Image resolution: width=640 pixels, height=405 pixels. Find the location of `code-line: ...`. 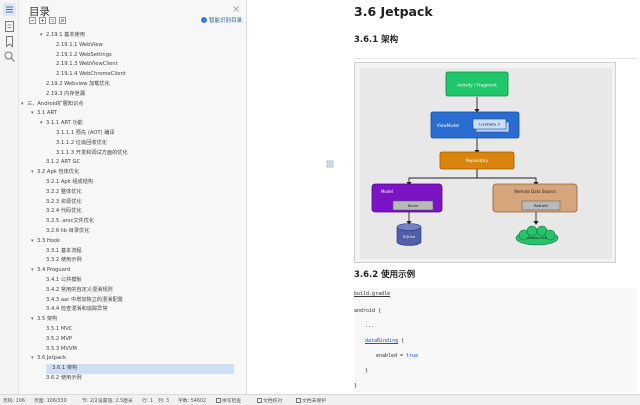

code-line: ... is located at coordinates (370, 326).